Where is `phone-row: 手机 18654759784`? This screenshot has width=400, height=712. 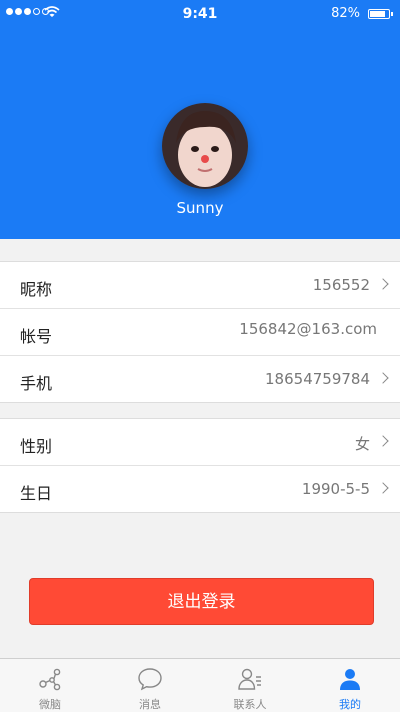
phone-row: 手机 18654759784 is located at coordinates (200, 379).